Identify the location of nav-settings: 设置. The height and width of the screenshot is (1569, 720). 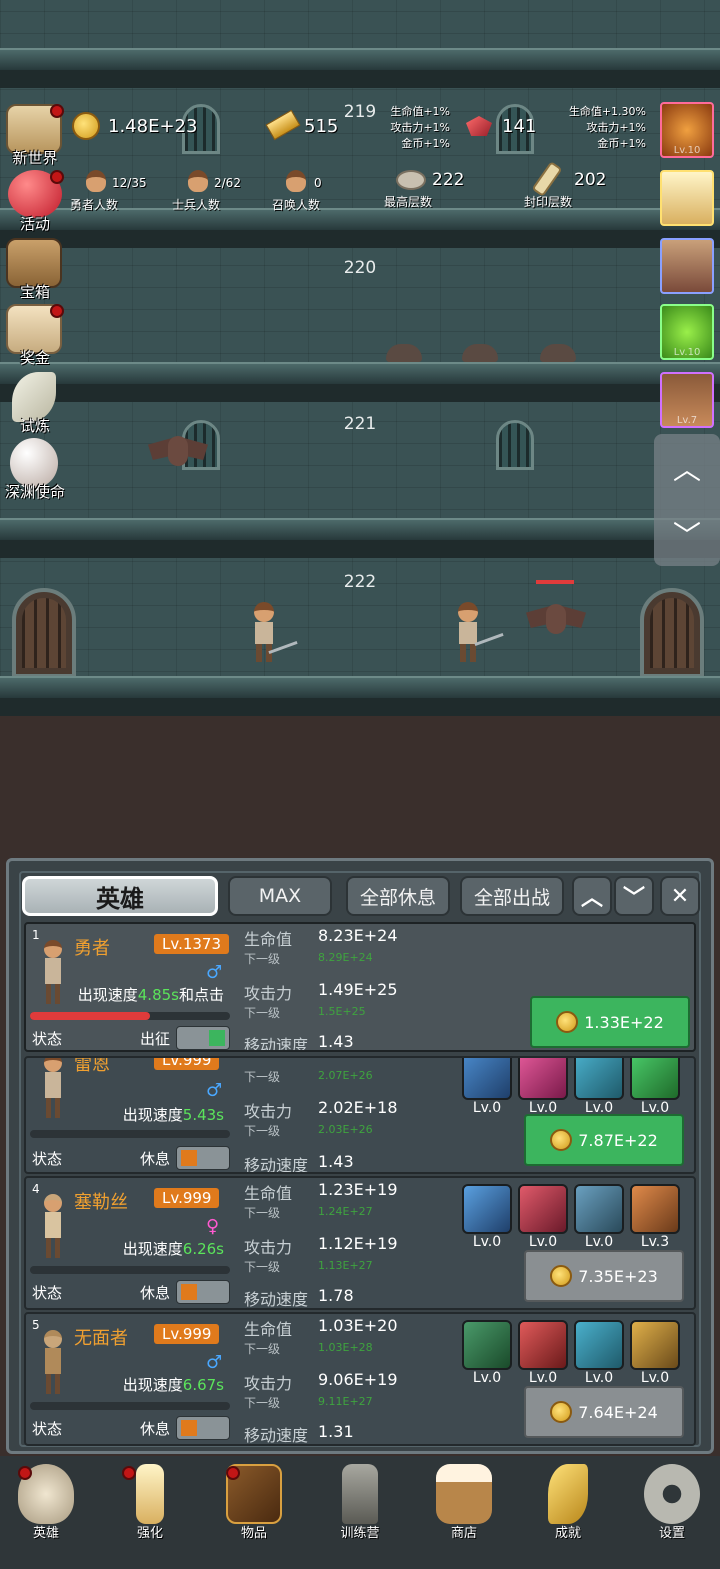
(672, 1503).